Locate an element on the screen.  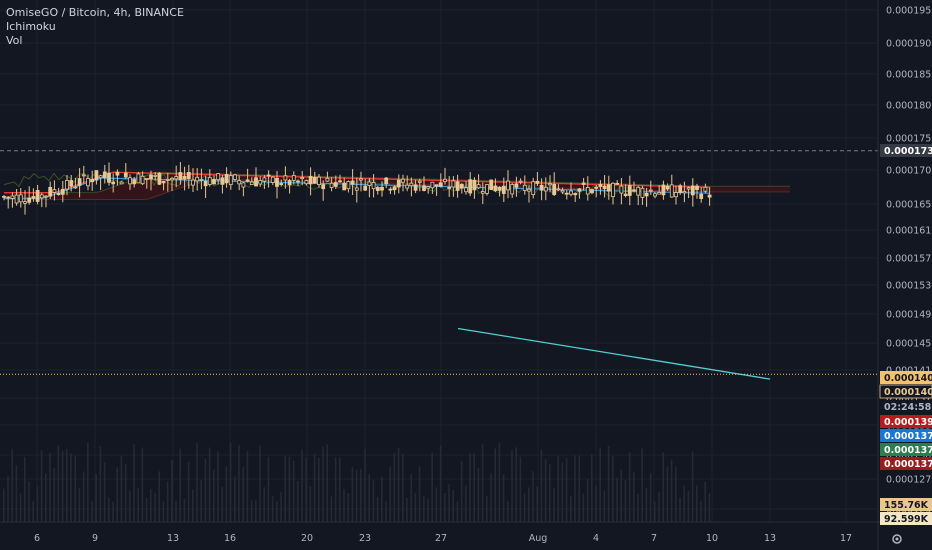
ichimoku-indicator-label: Ichimoku is located at coordinates (95, 27).